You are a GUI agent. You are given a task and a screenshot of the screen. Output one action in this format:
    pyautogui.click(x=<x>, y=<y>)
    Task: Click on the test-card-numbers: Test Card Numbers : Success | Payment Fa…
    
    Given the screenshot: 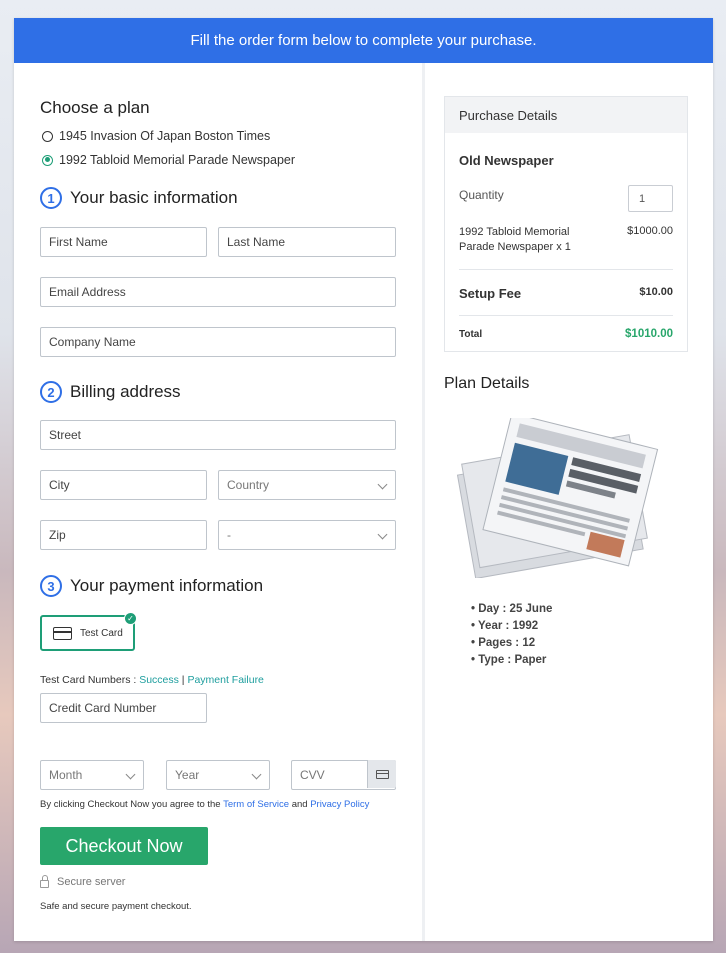 What is the action you would take?
    pyautogui.click(x=152, y=680)
    